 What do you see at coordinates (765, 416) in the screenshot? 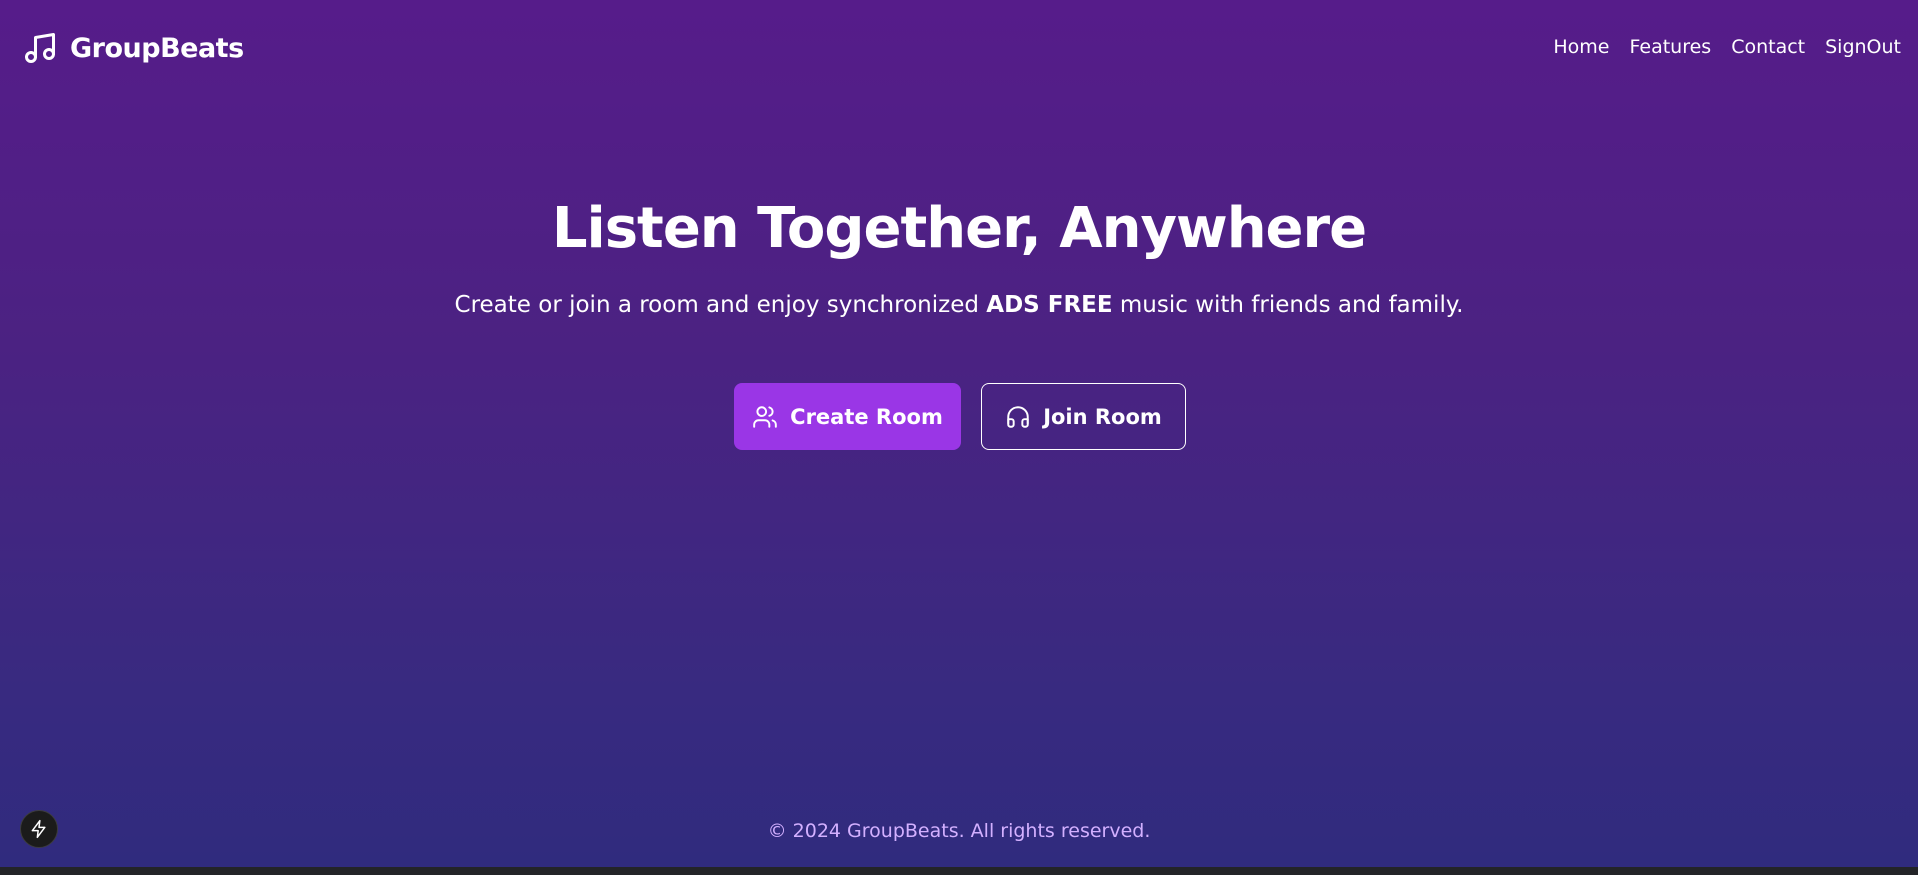
I see `users-icon` at bounding box center [765, 416].